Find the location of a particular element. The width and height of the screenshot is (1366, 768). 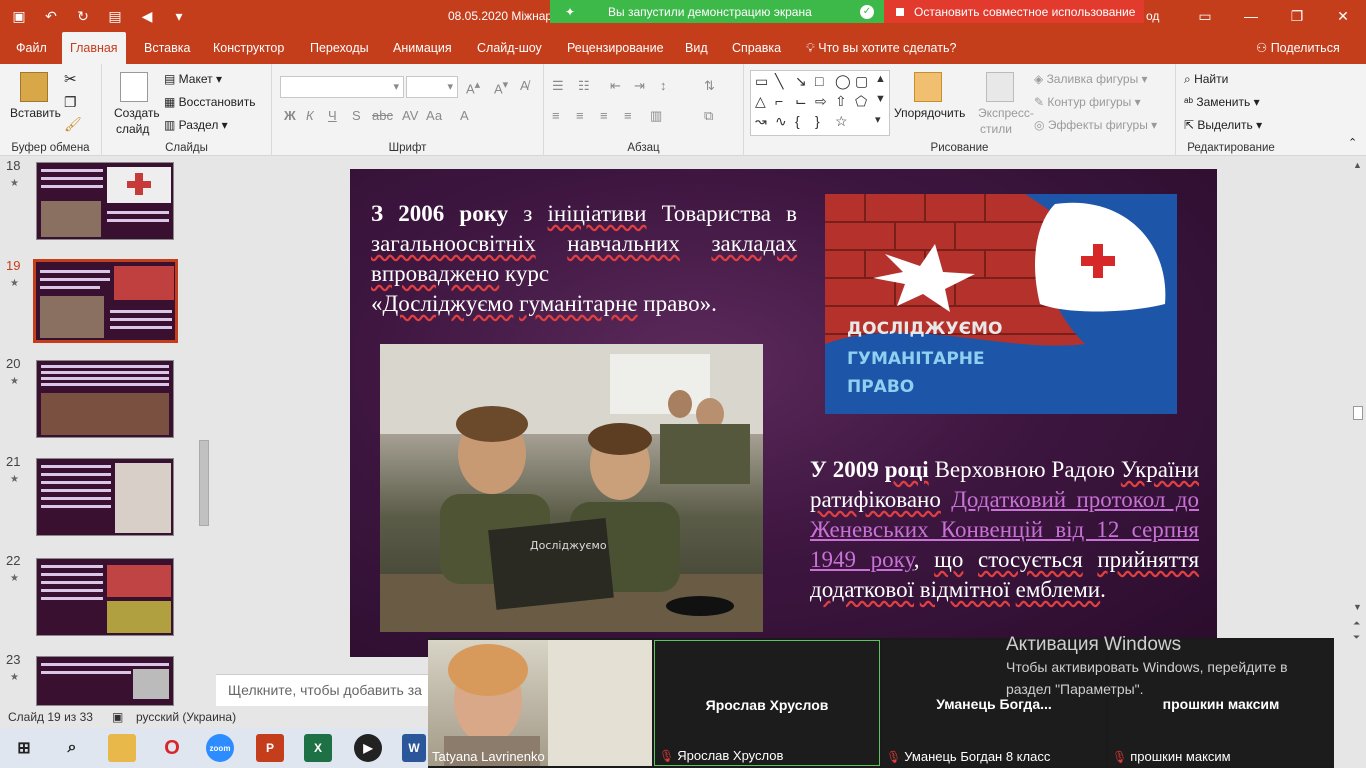

section-button: ▥ Раздел ▾ is located at coordinates (196, 125).